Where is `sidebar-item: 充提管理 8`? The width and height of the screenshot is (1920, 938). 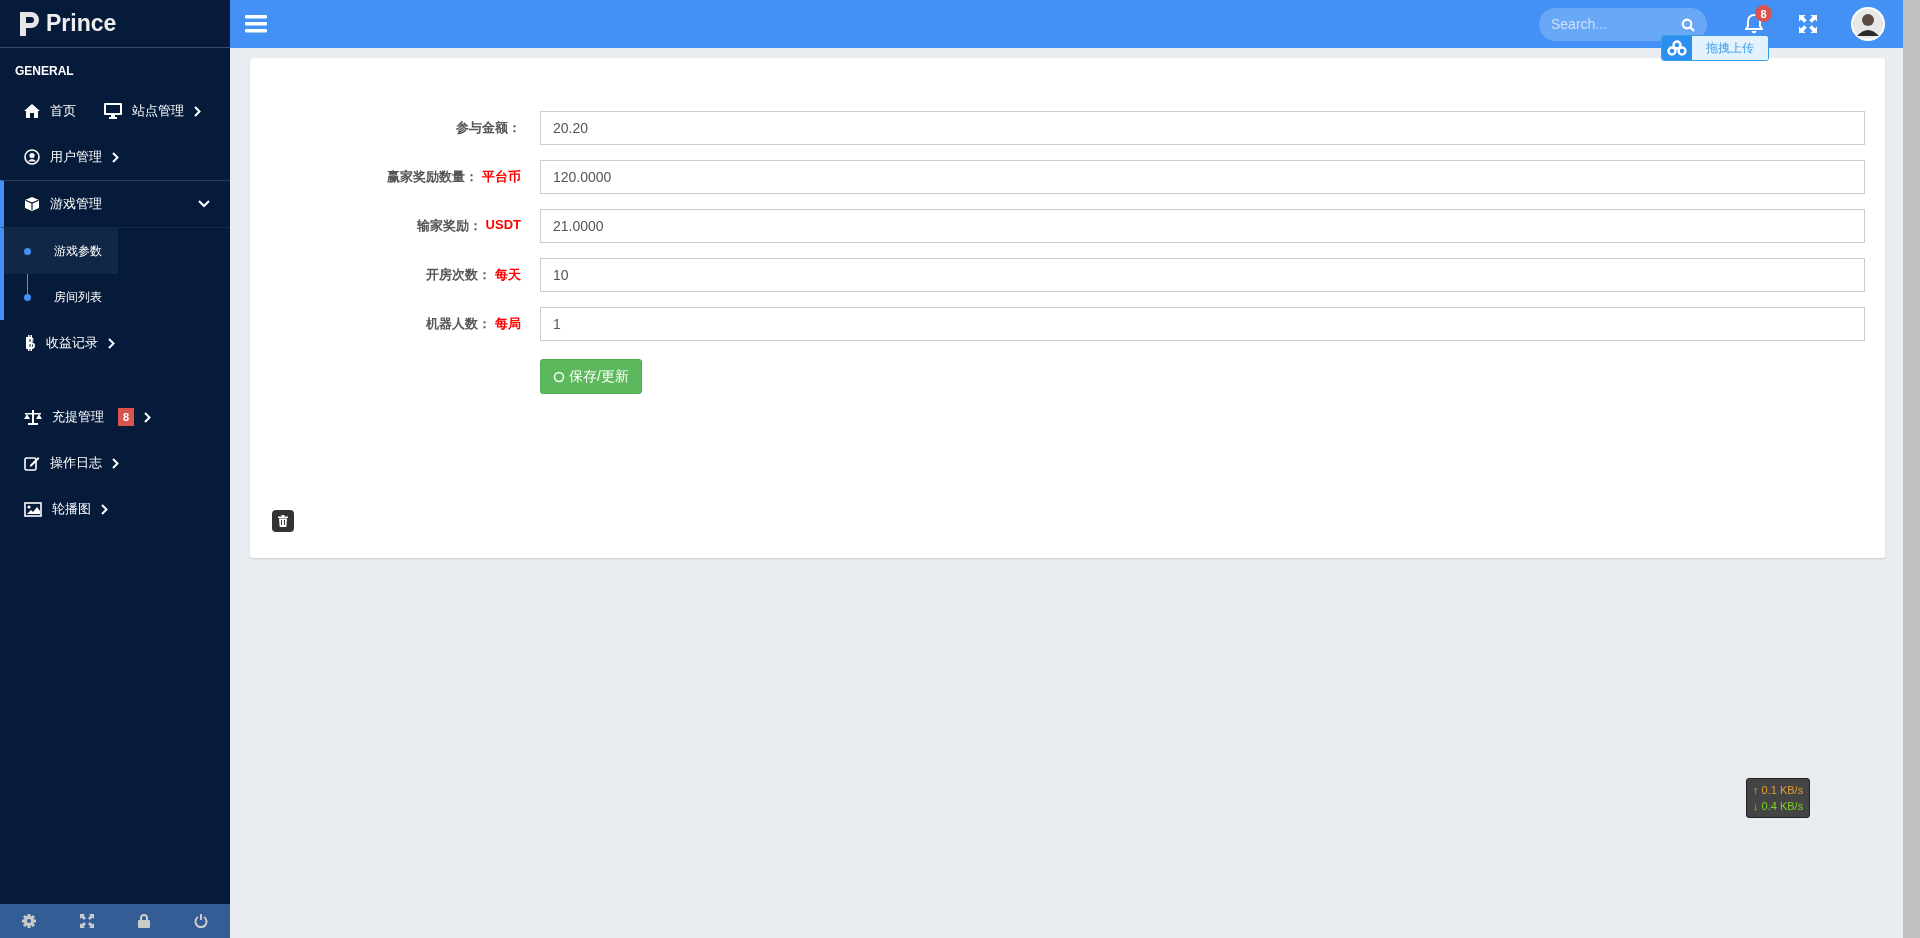 sidebar-item: 充提管理 8 is located at coordinates (88, 417).